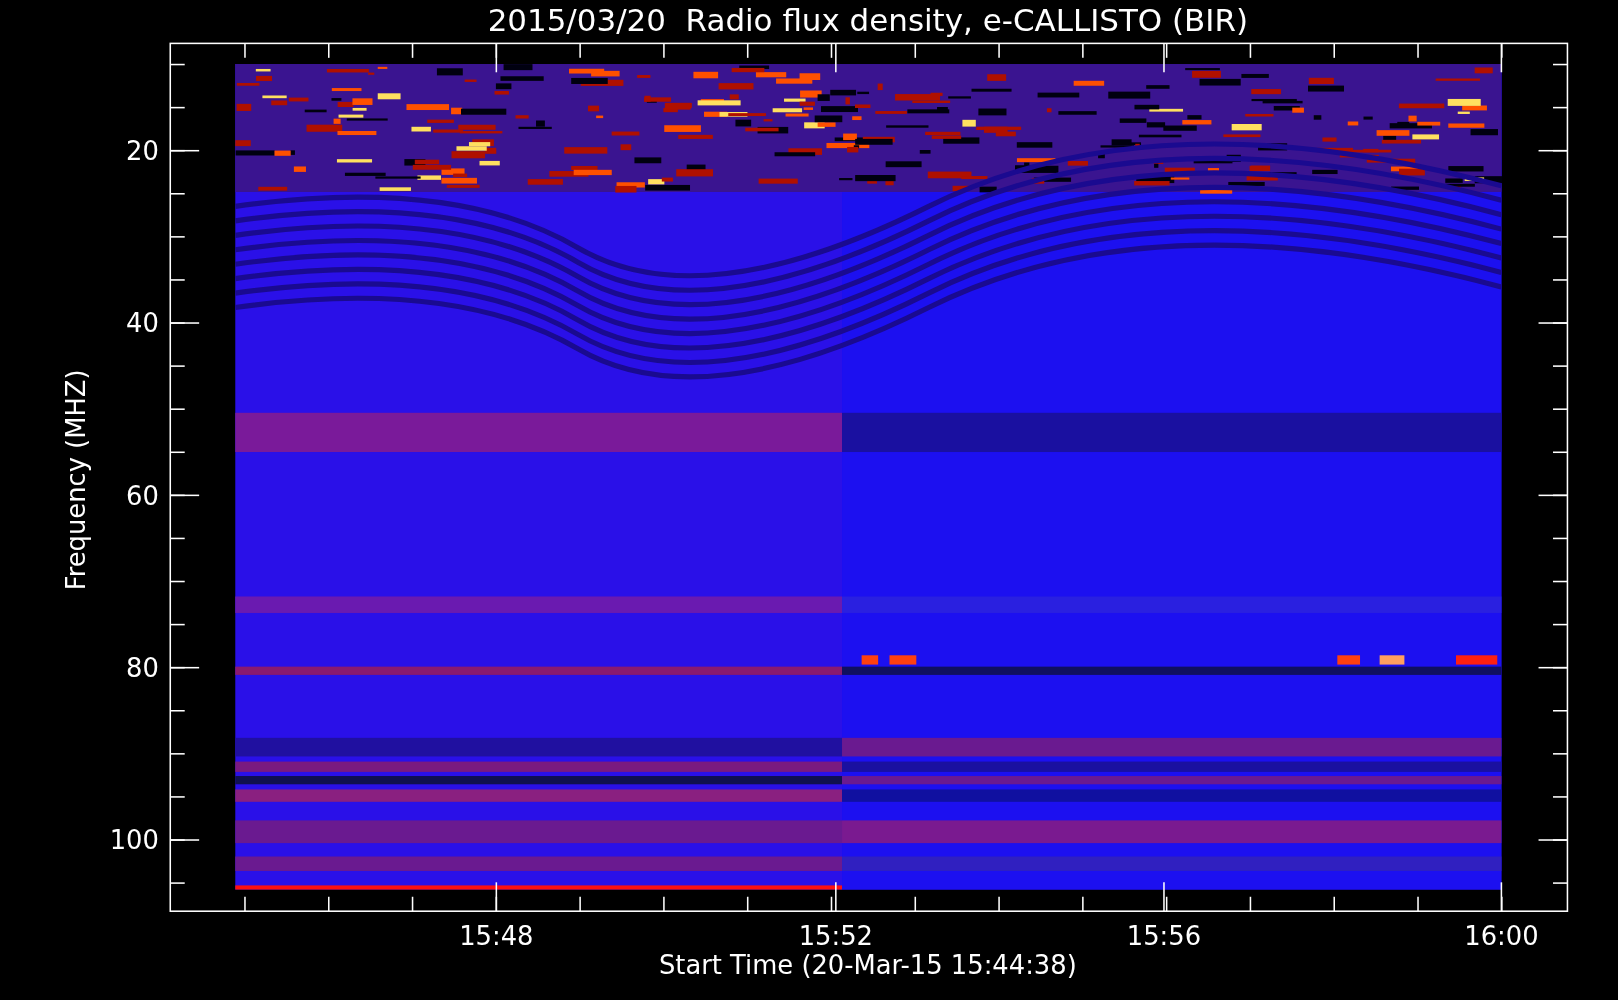 Image resolution: width=1618 pixels, height=1000 pixels. What do you see at coordinates (134, 840) in the screenshot?
I see `y-tick-label: 100` at bounding box center [134, 840].